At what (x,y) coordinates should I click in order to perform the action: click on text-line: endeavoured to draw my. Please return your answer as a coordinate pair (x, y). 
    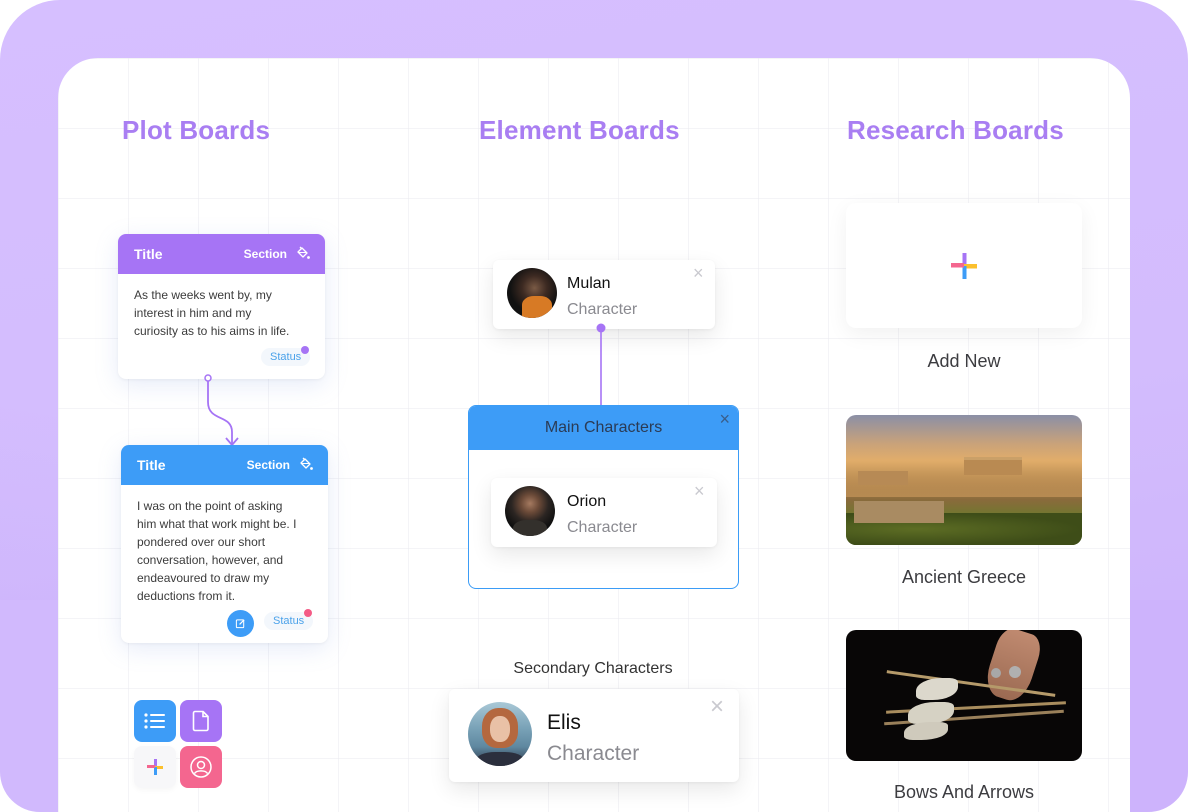
    Looking at the image, I should click on (203, 578).